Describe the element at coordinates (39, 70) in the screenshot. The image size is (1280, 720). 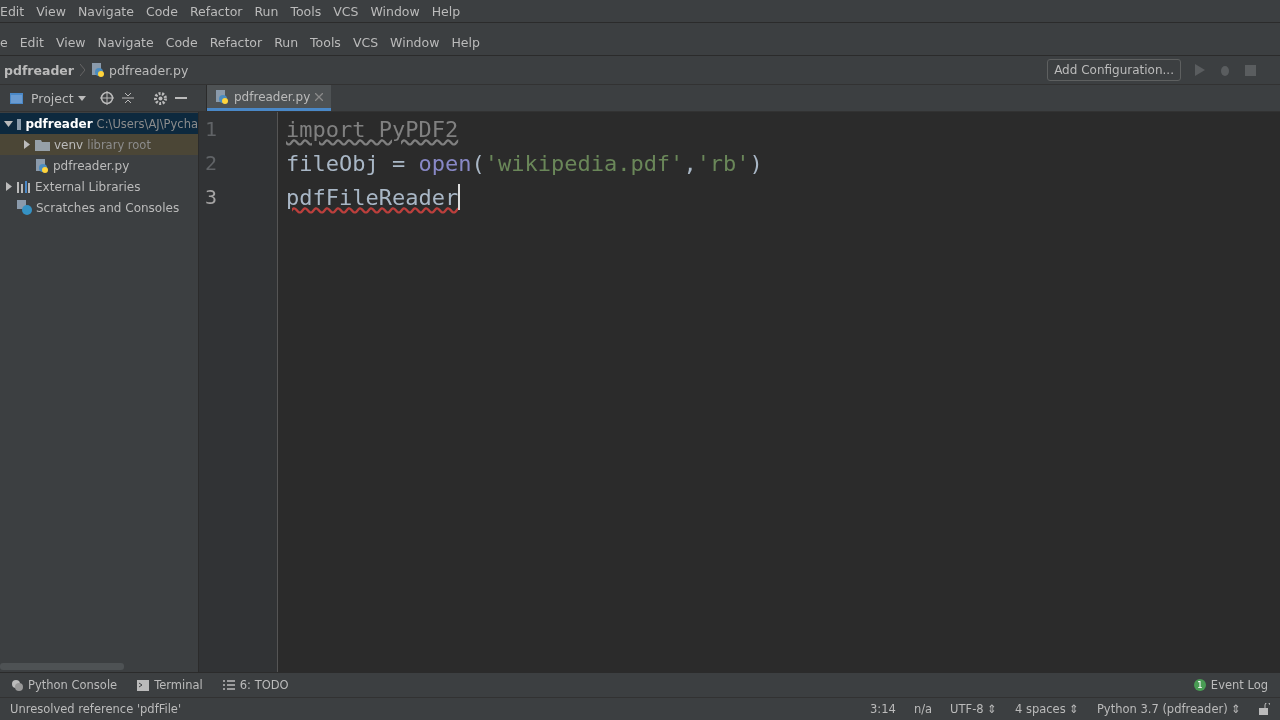
I see `breadcrumb-item: pdfreader` at that location.